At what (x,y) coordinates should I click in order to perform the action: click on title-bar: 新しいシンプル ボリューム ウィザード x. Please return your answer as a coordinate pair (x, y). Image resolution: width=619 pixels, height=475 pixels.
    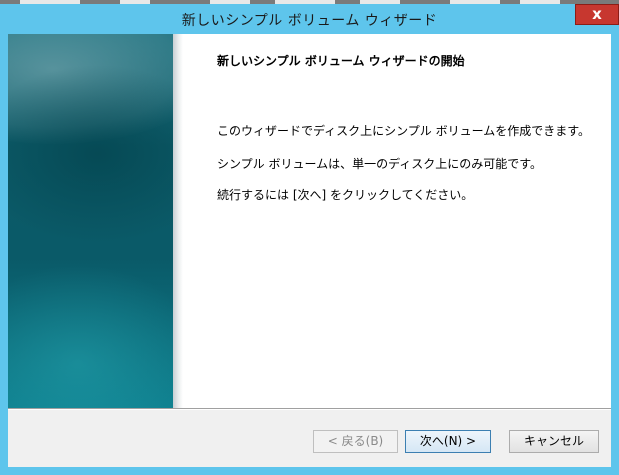
    Looking at the image, I should click on (309, 19).